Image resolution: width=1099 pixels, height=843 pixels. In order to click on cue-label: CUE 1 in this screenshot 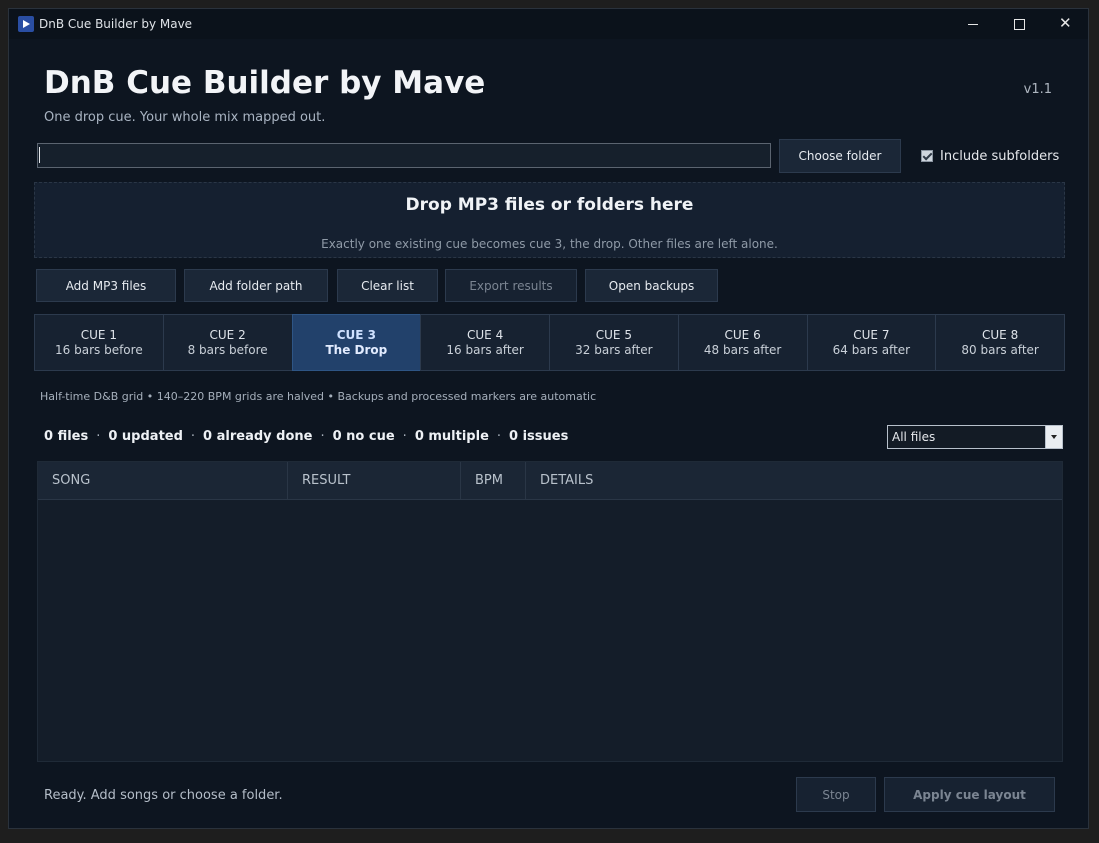, I will do `click(98, 334)`.